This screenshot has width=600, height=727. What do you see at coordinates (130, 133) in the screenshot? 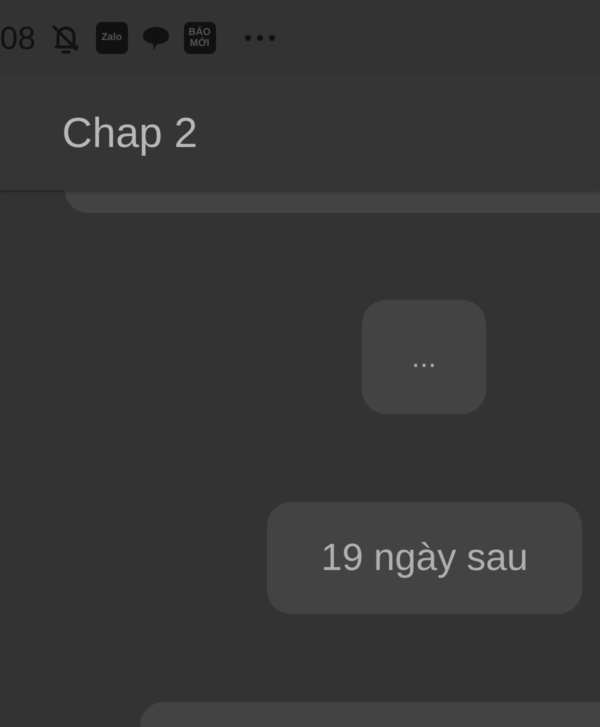
I see `header-title: Chap 2` at bounding box center [130, 133].